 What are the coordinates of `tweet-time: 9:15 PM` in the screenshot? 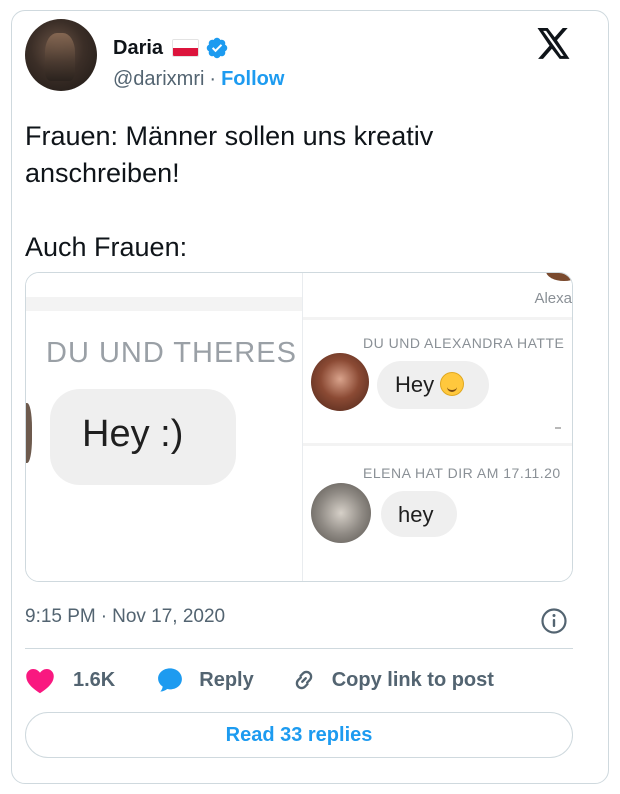 It's located at (60, 616).